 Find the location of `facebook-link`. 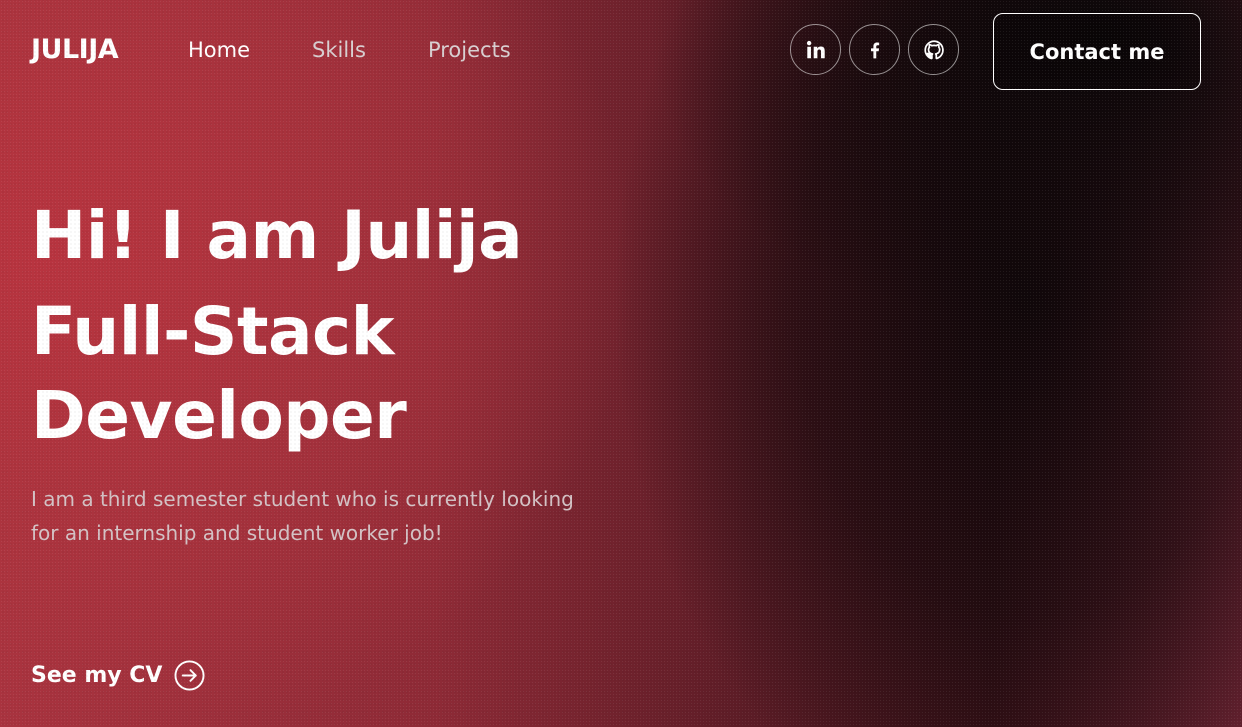

facebook-link is located at coordinates (874, 49).